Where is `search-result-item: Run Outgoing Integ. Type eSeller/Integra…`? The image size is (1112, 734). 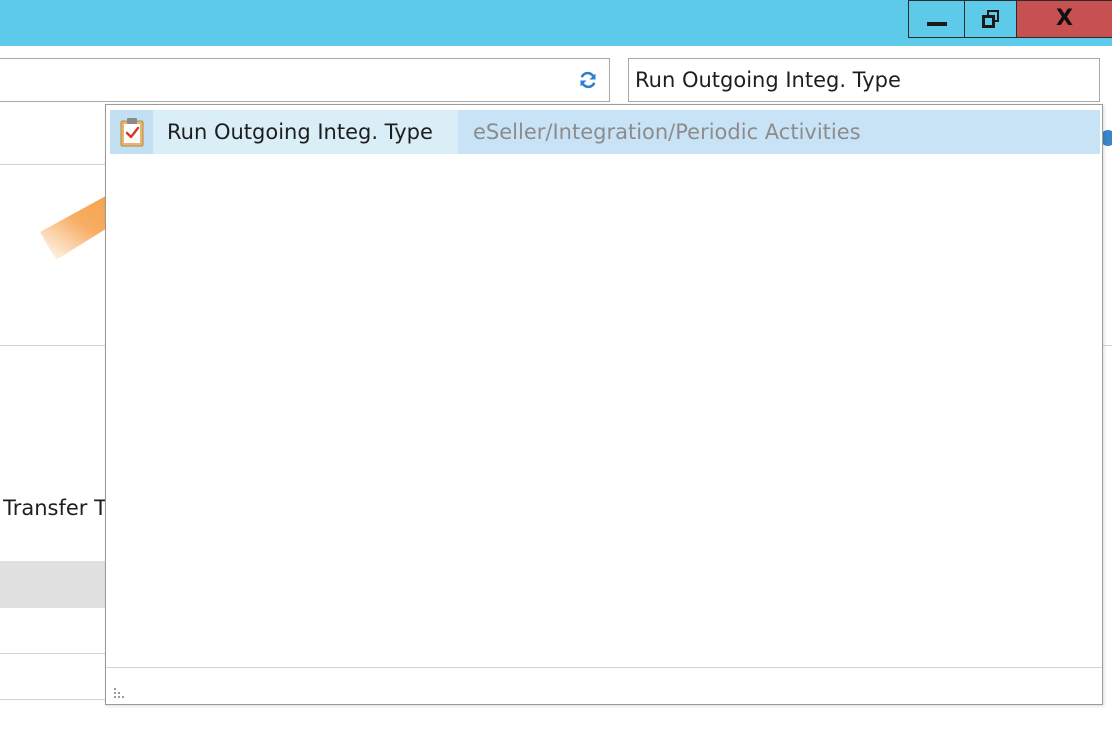 search-result-item: Run Outgoing Integ. Type eSeller/Integra… is located at coordinates (605, 132).